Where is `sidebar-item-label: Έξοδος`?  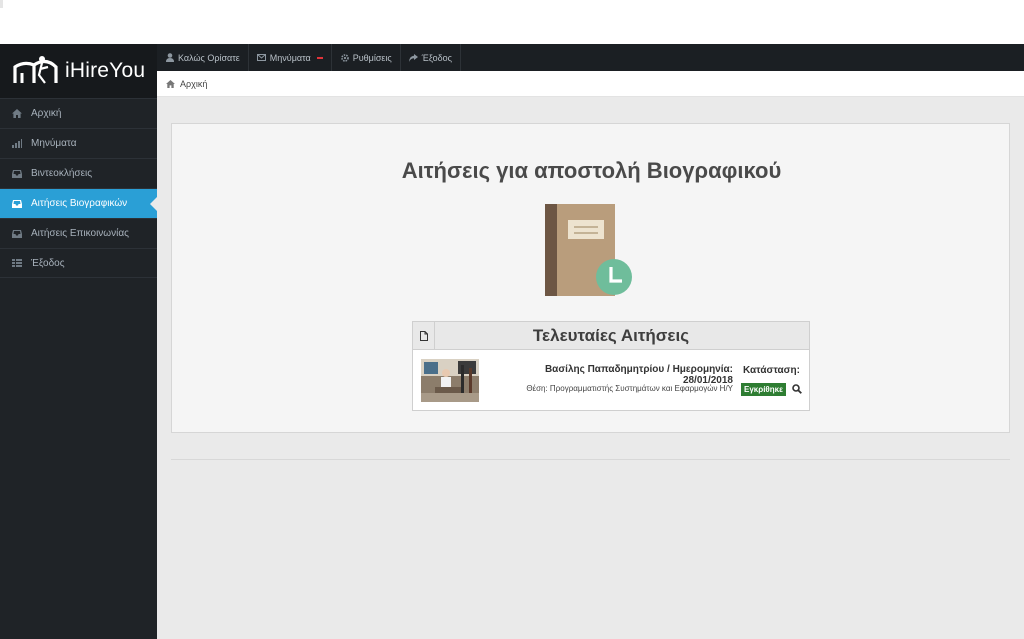
sidebar-item-label: Έξοδος is located at coordinates (48, 263).